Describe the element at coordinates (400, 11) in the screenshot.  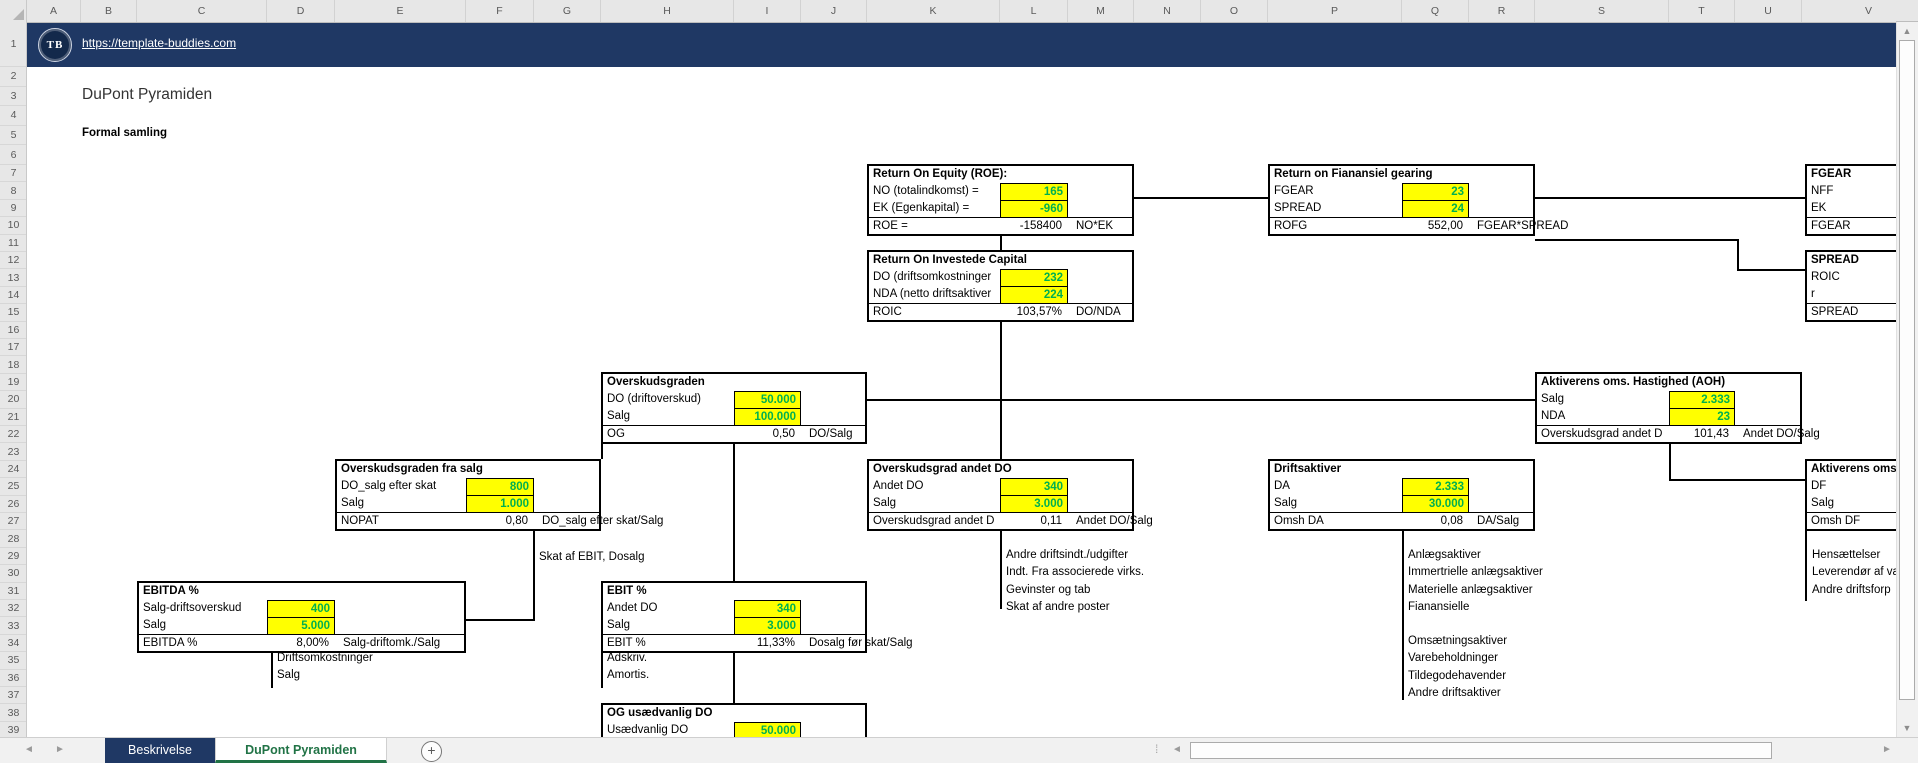
I see `column-header-E: E` at that location.